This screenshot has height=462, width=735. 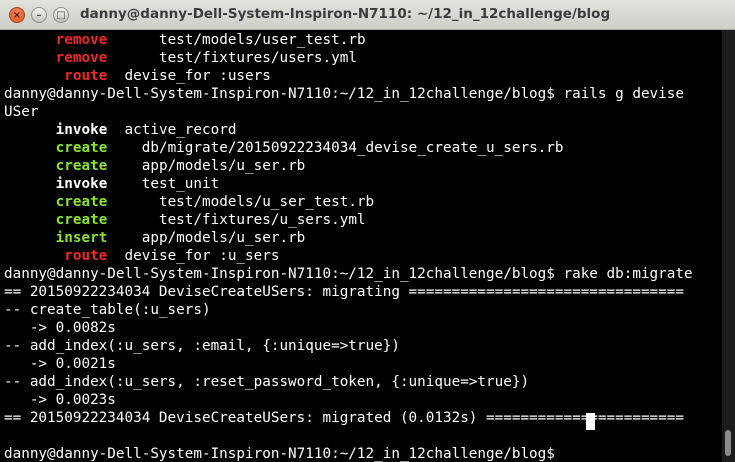 I want to click on terminal-line: USer, so click(x=21, y=112).